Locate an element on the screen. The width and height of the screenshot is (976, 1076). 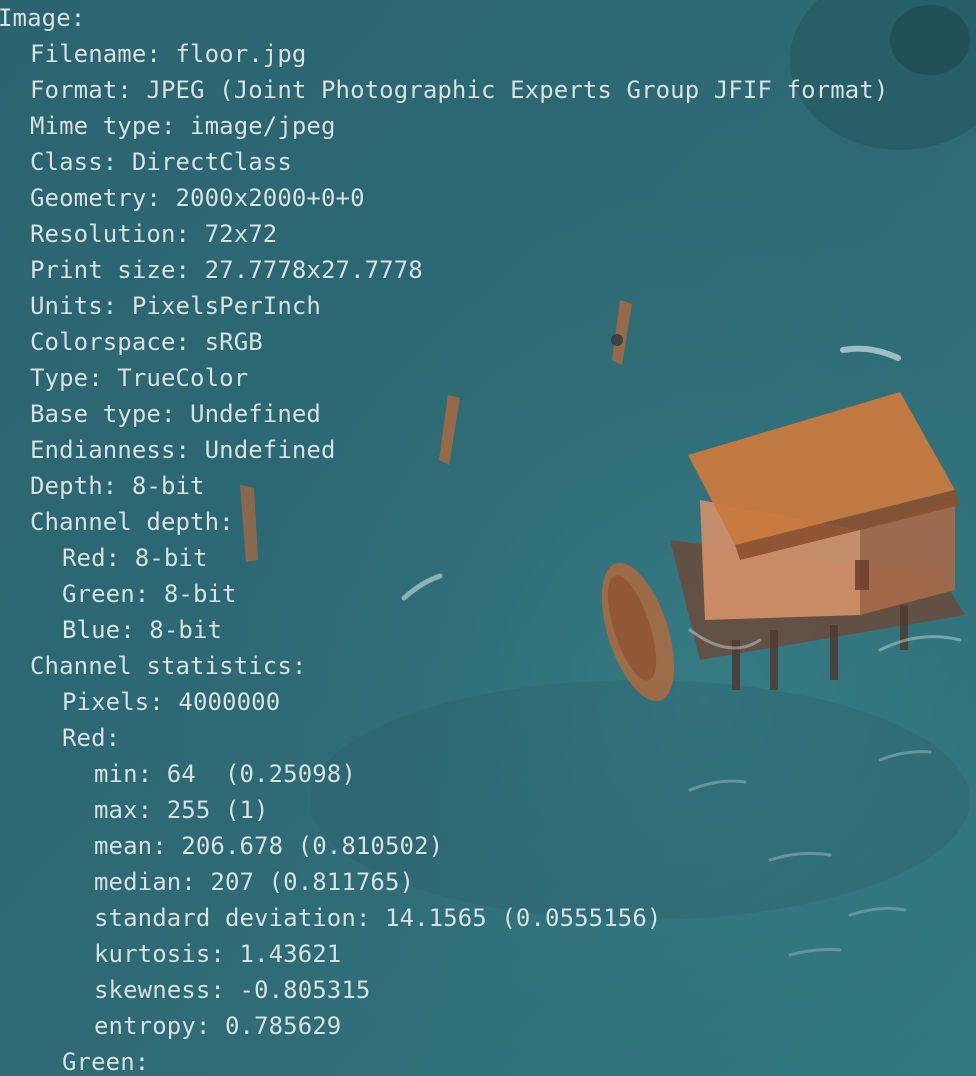
terminal-line: Endianness: Undefined is located at coordinates (183, 450).